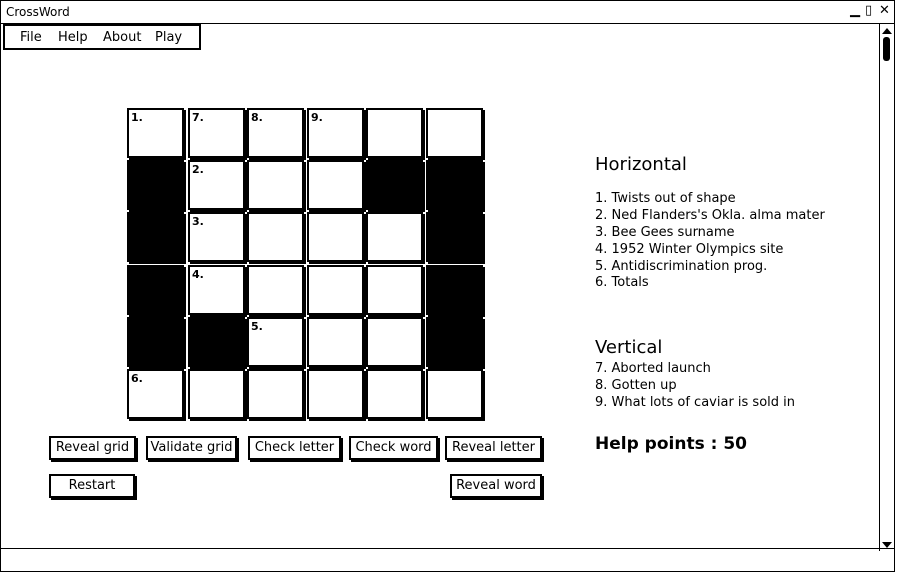 The width and height of the screenshot is (897, 574). I want to click on horizontal-clue: 2. Ned Flanders's Okla. alma mater, so click(710, 215).